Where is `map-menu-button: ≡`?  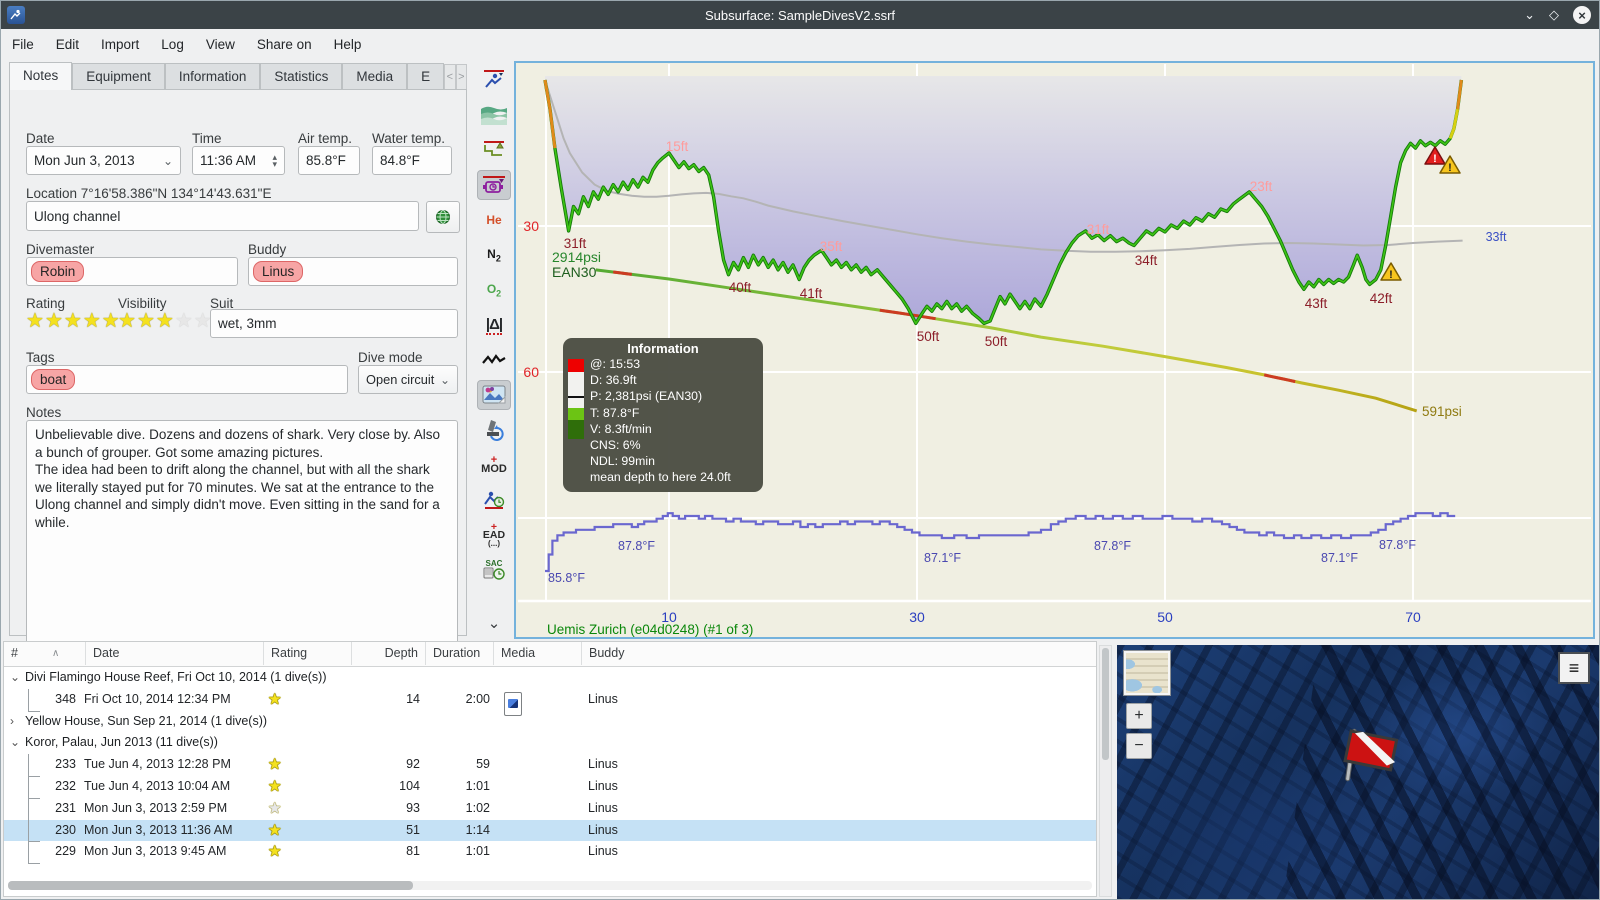 map-menu-button: ≡ is located at coordinates (1574, 668).